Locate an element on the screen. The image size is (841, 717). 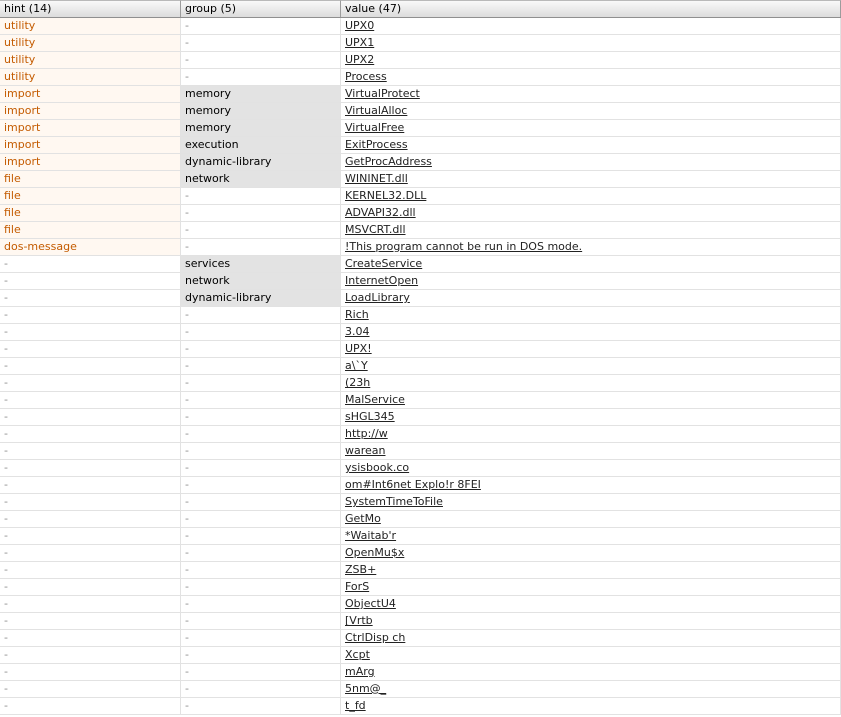
value-link: t_fd is located at coordinates (355, 705).